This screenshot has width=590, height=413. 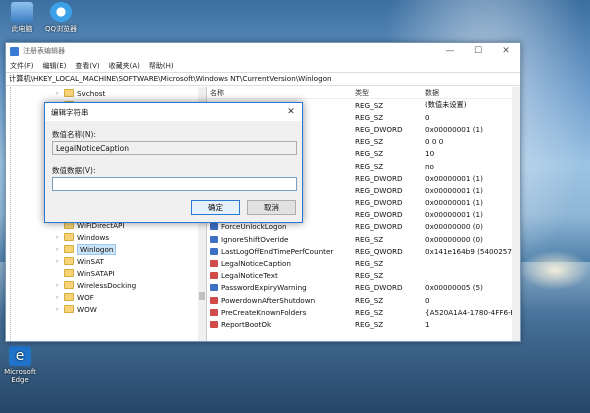 What do you see at coordinates (202, 296) in the screenshot?
I see `tree-scroll-thumb` at bounding box center [202, 296].